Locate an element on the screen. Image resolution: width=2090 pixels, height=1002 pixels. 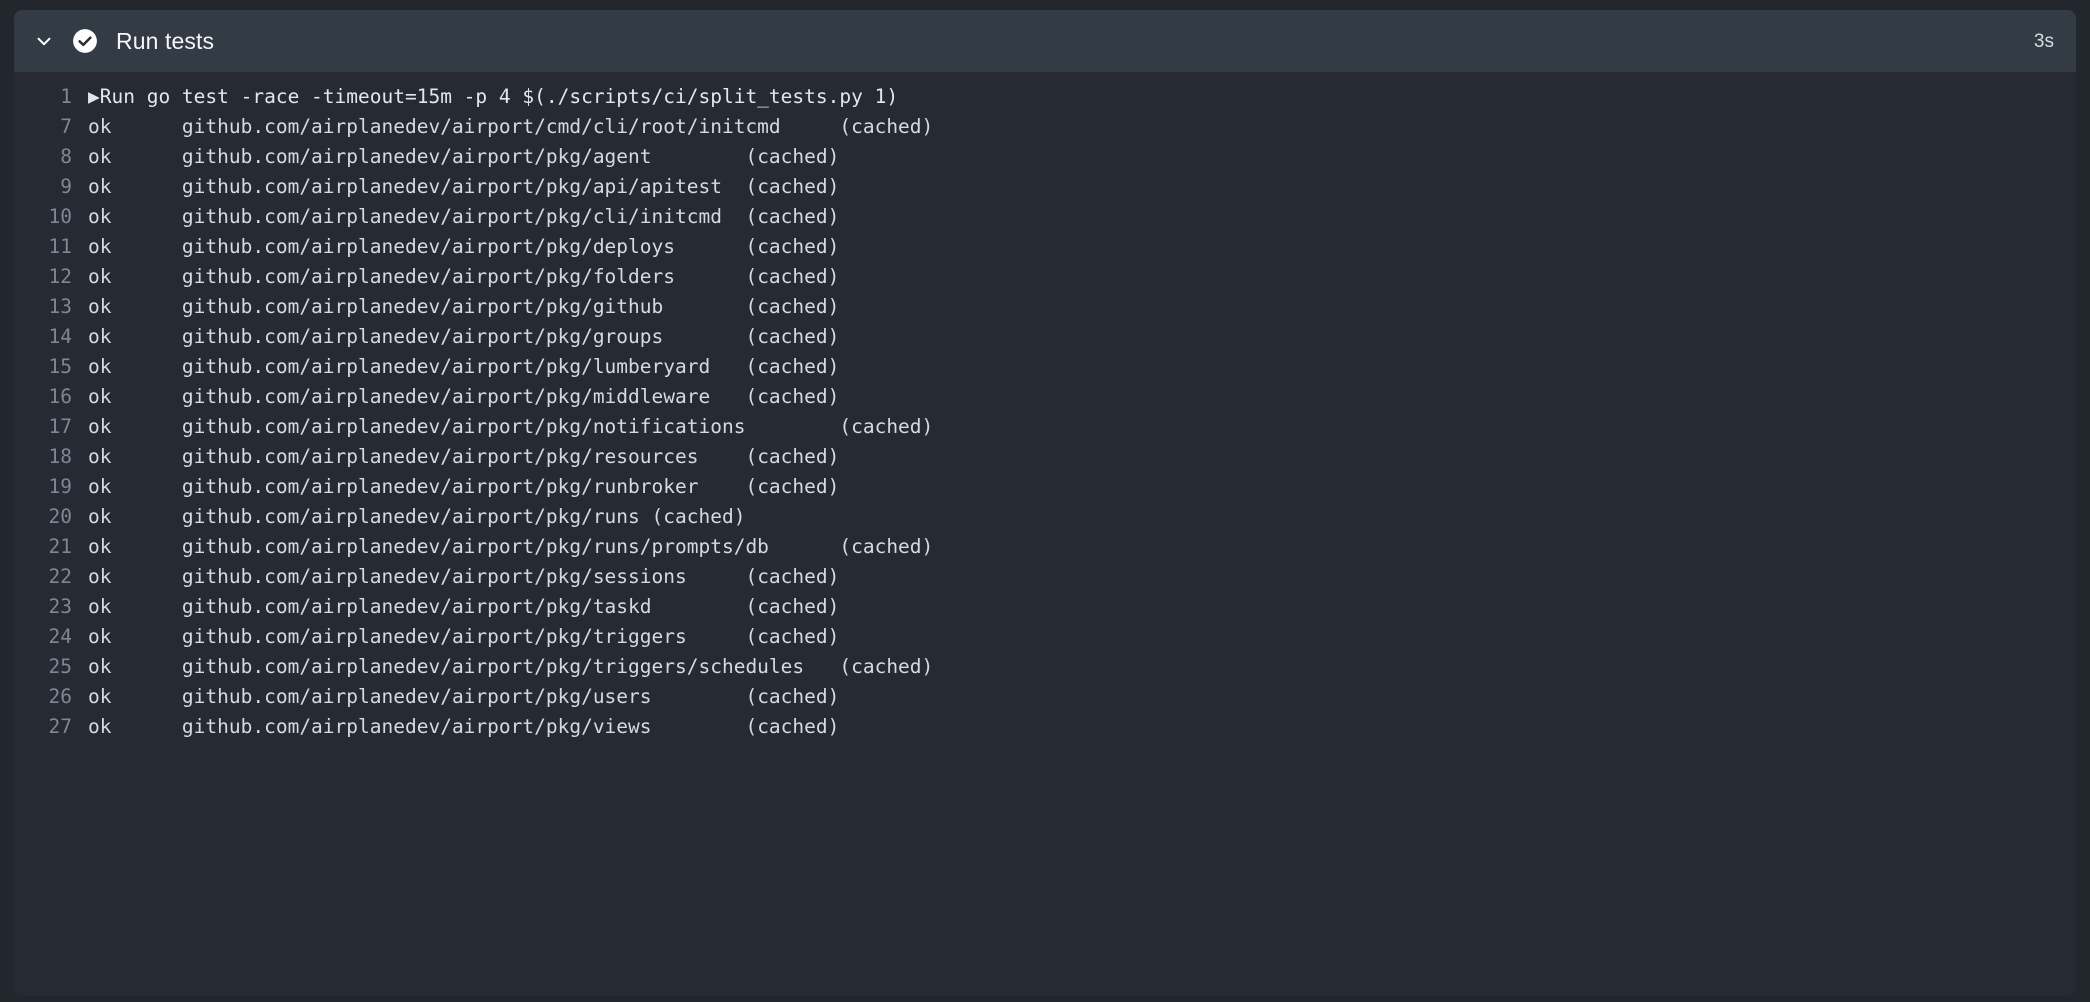
check-circle-icon is located at coordinates (85, 41).